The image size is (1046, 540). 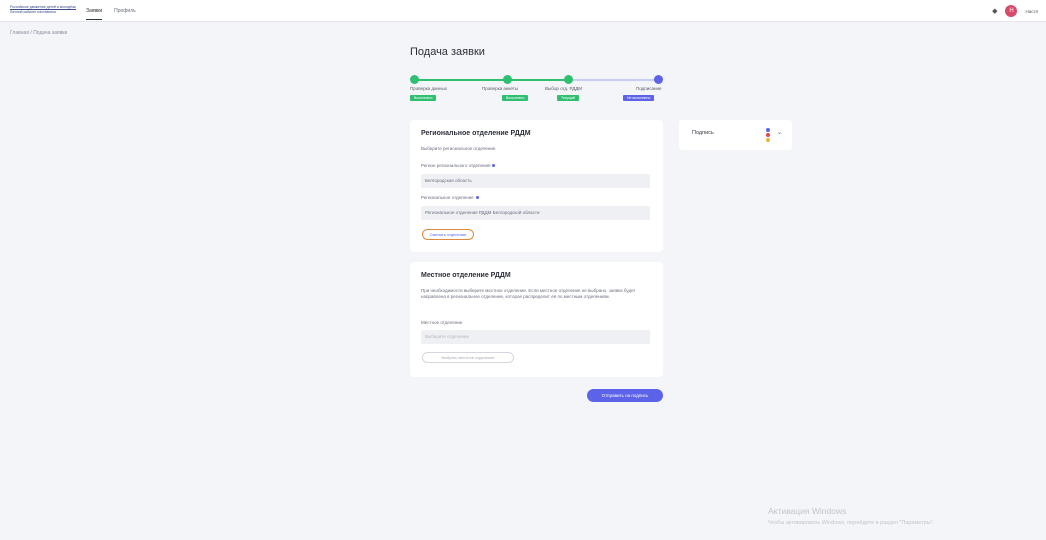 What do you see at coordinates (500, 88) in the screenshot?
I see `step-label: Проверка анкеты` at bounding box center [500, 88].